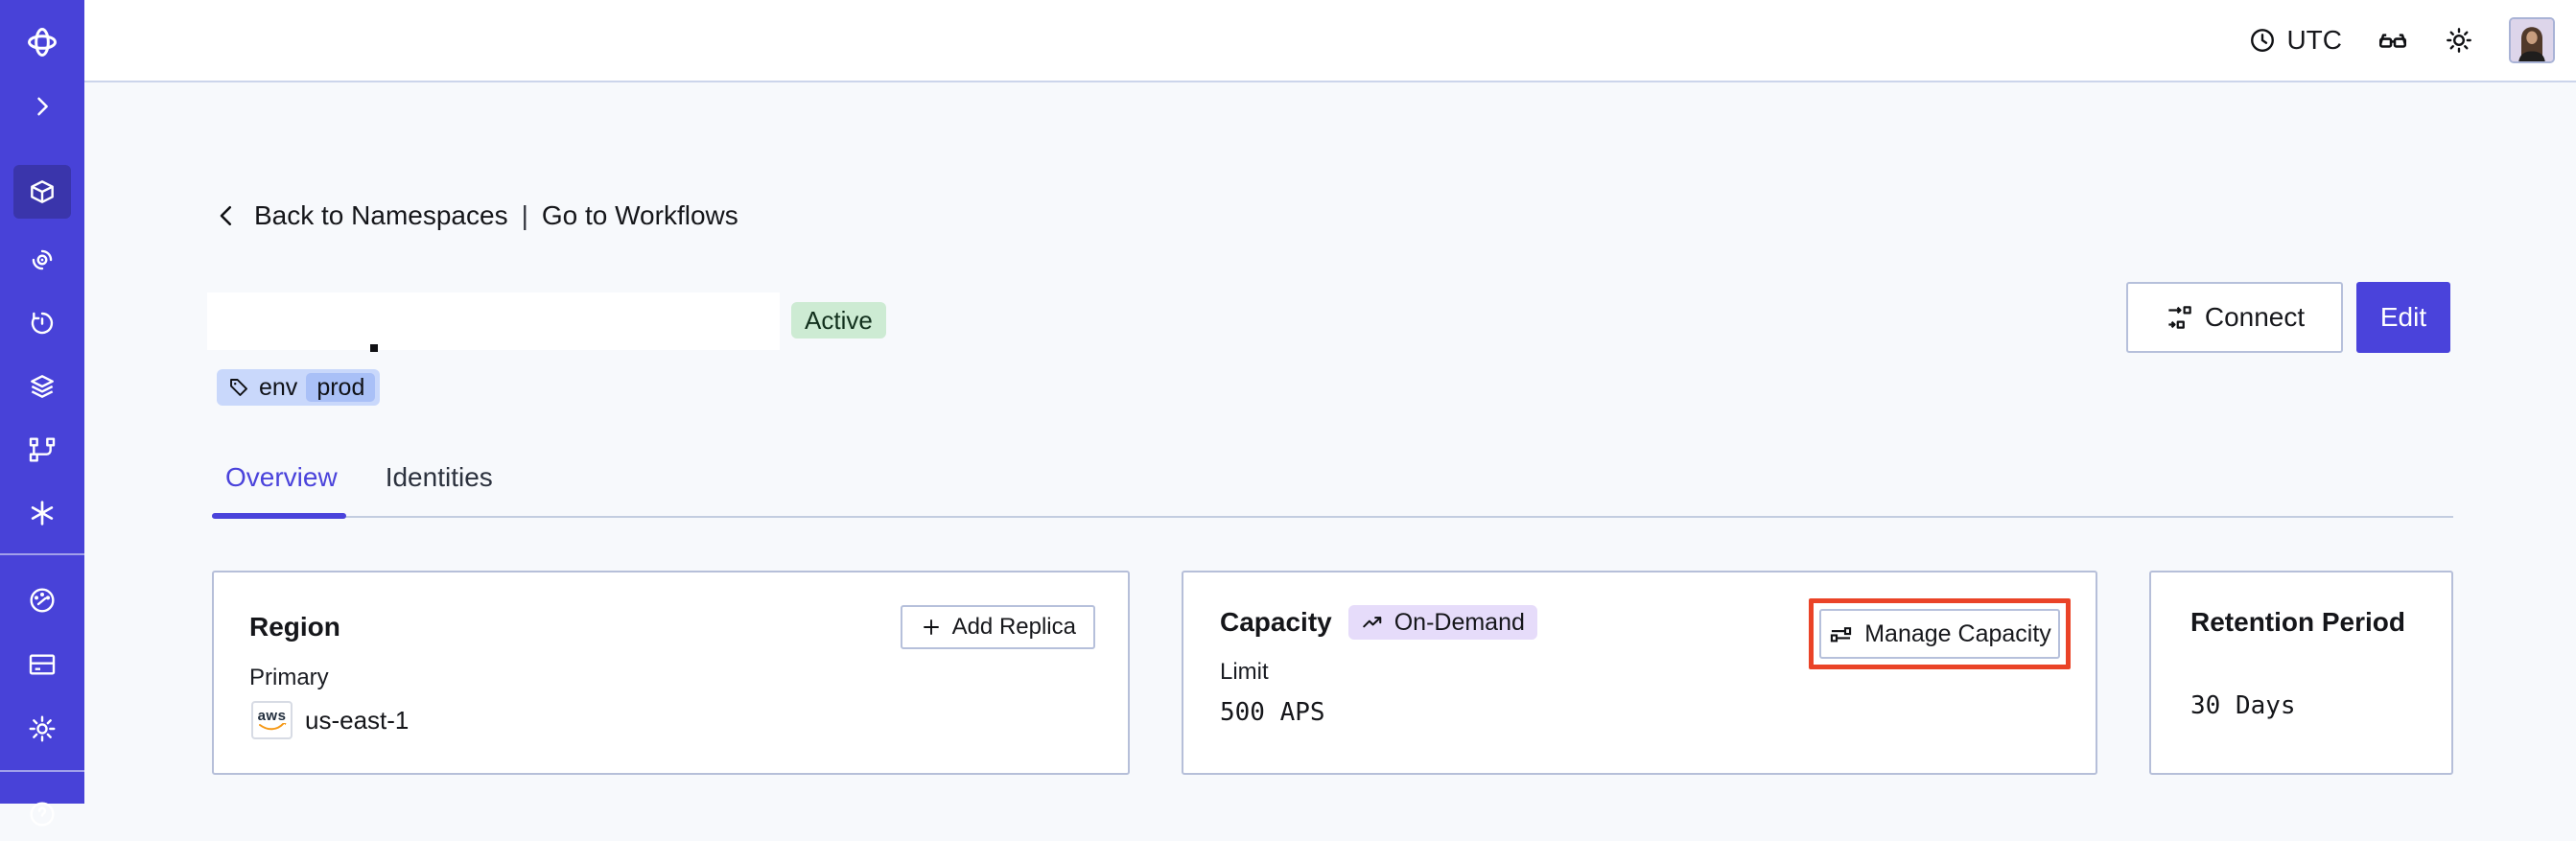 This screenshot has height=841, width=2576. I want to click on sidebar-item-billing, so click(42, 664).